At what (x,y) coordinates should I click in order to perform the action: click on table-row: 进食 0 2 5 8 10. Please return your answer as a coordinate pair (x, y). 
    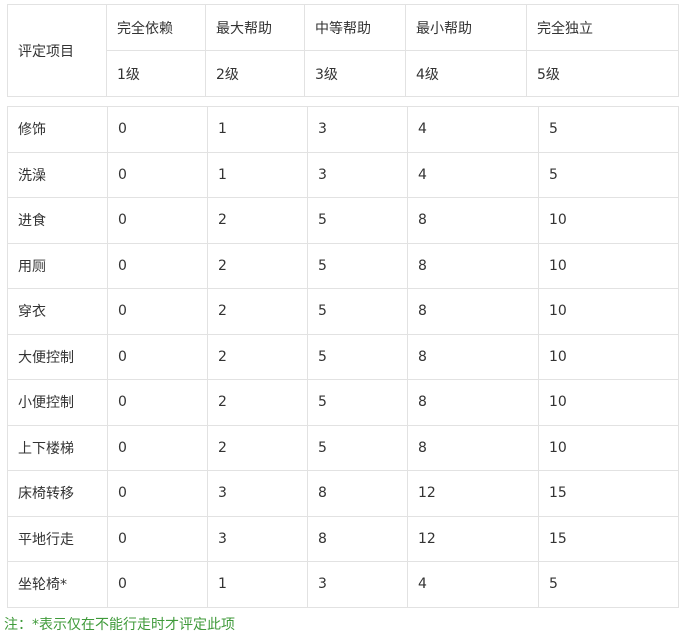
    Looking at the image, I should click on (343, 220).